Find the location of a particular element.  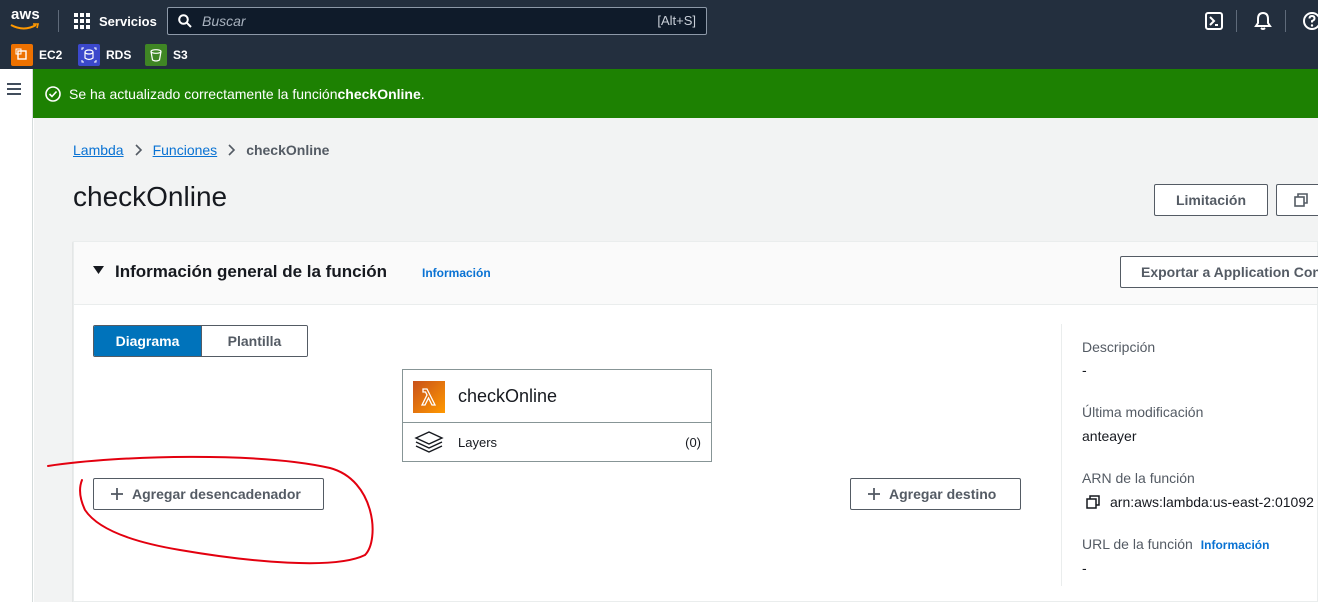

function-url-label: URL de la función Información is located at coordinates (1175, 544).